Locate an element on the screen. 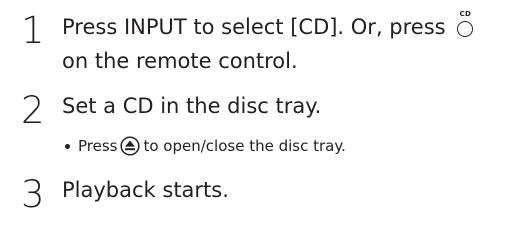 This screenshot has height=245, width=527. step-3-text: Playback starts. is located at coordinates (145, 190).